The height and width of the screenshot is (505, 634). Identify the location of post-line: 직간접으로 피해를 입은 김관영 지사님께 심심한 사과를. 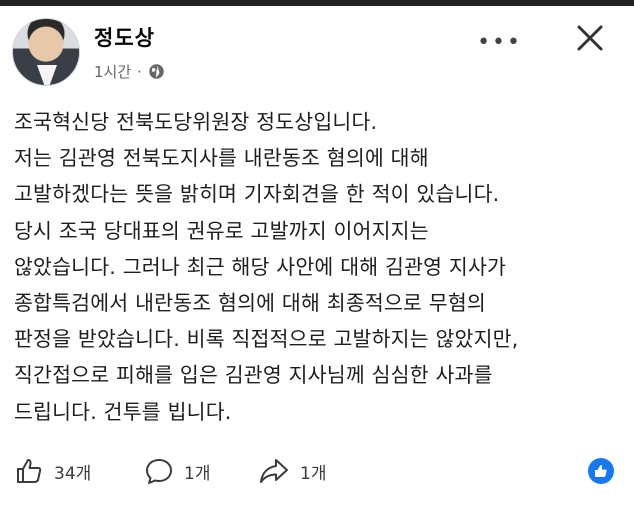
(253, 375).